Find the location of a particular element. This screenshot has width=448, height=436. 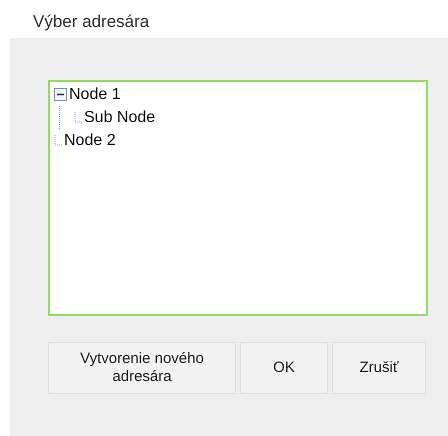

tree-node: Node 2 is located at coordinates (90, 141).